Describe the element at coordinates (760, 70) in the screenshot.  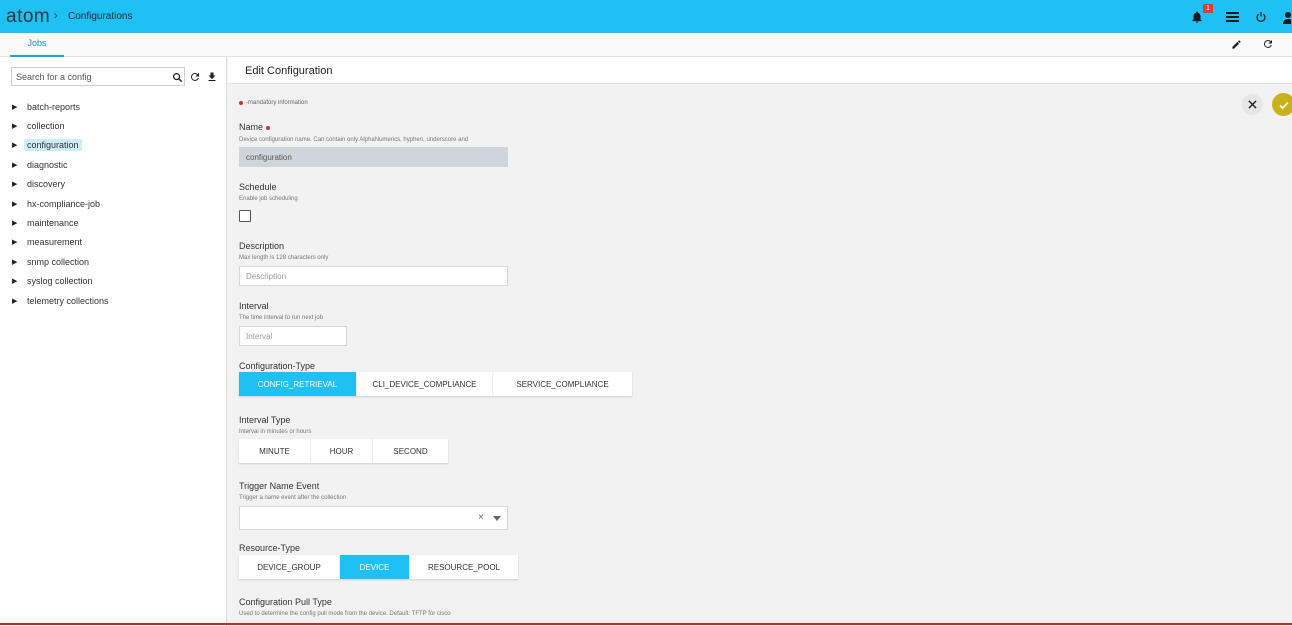
I see `panel-header: Edit Configuration` at that location.